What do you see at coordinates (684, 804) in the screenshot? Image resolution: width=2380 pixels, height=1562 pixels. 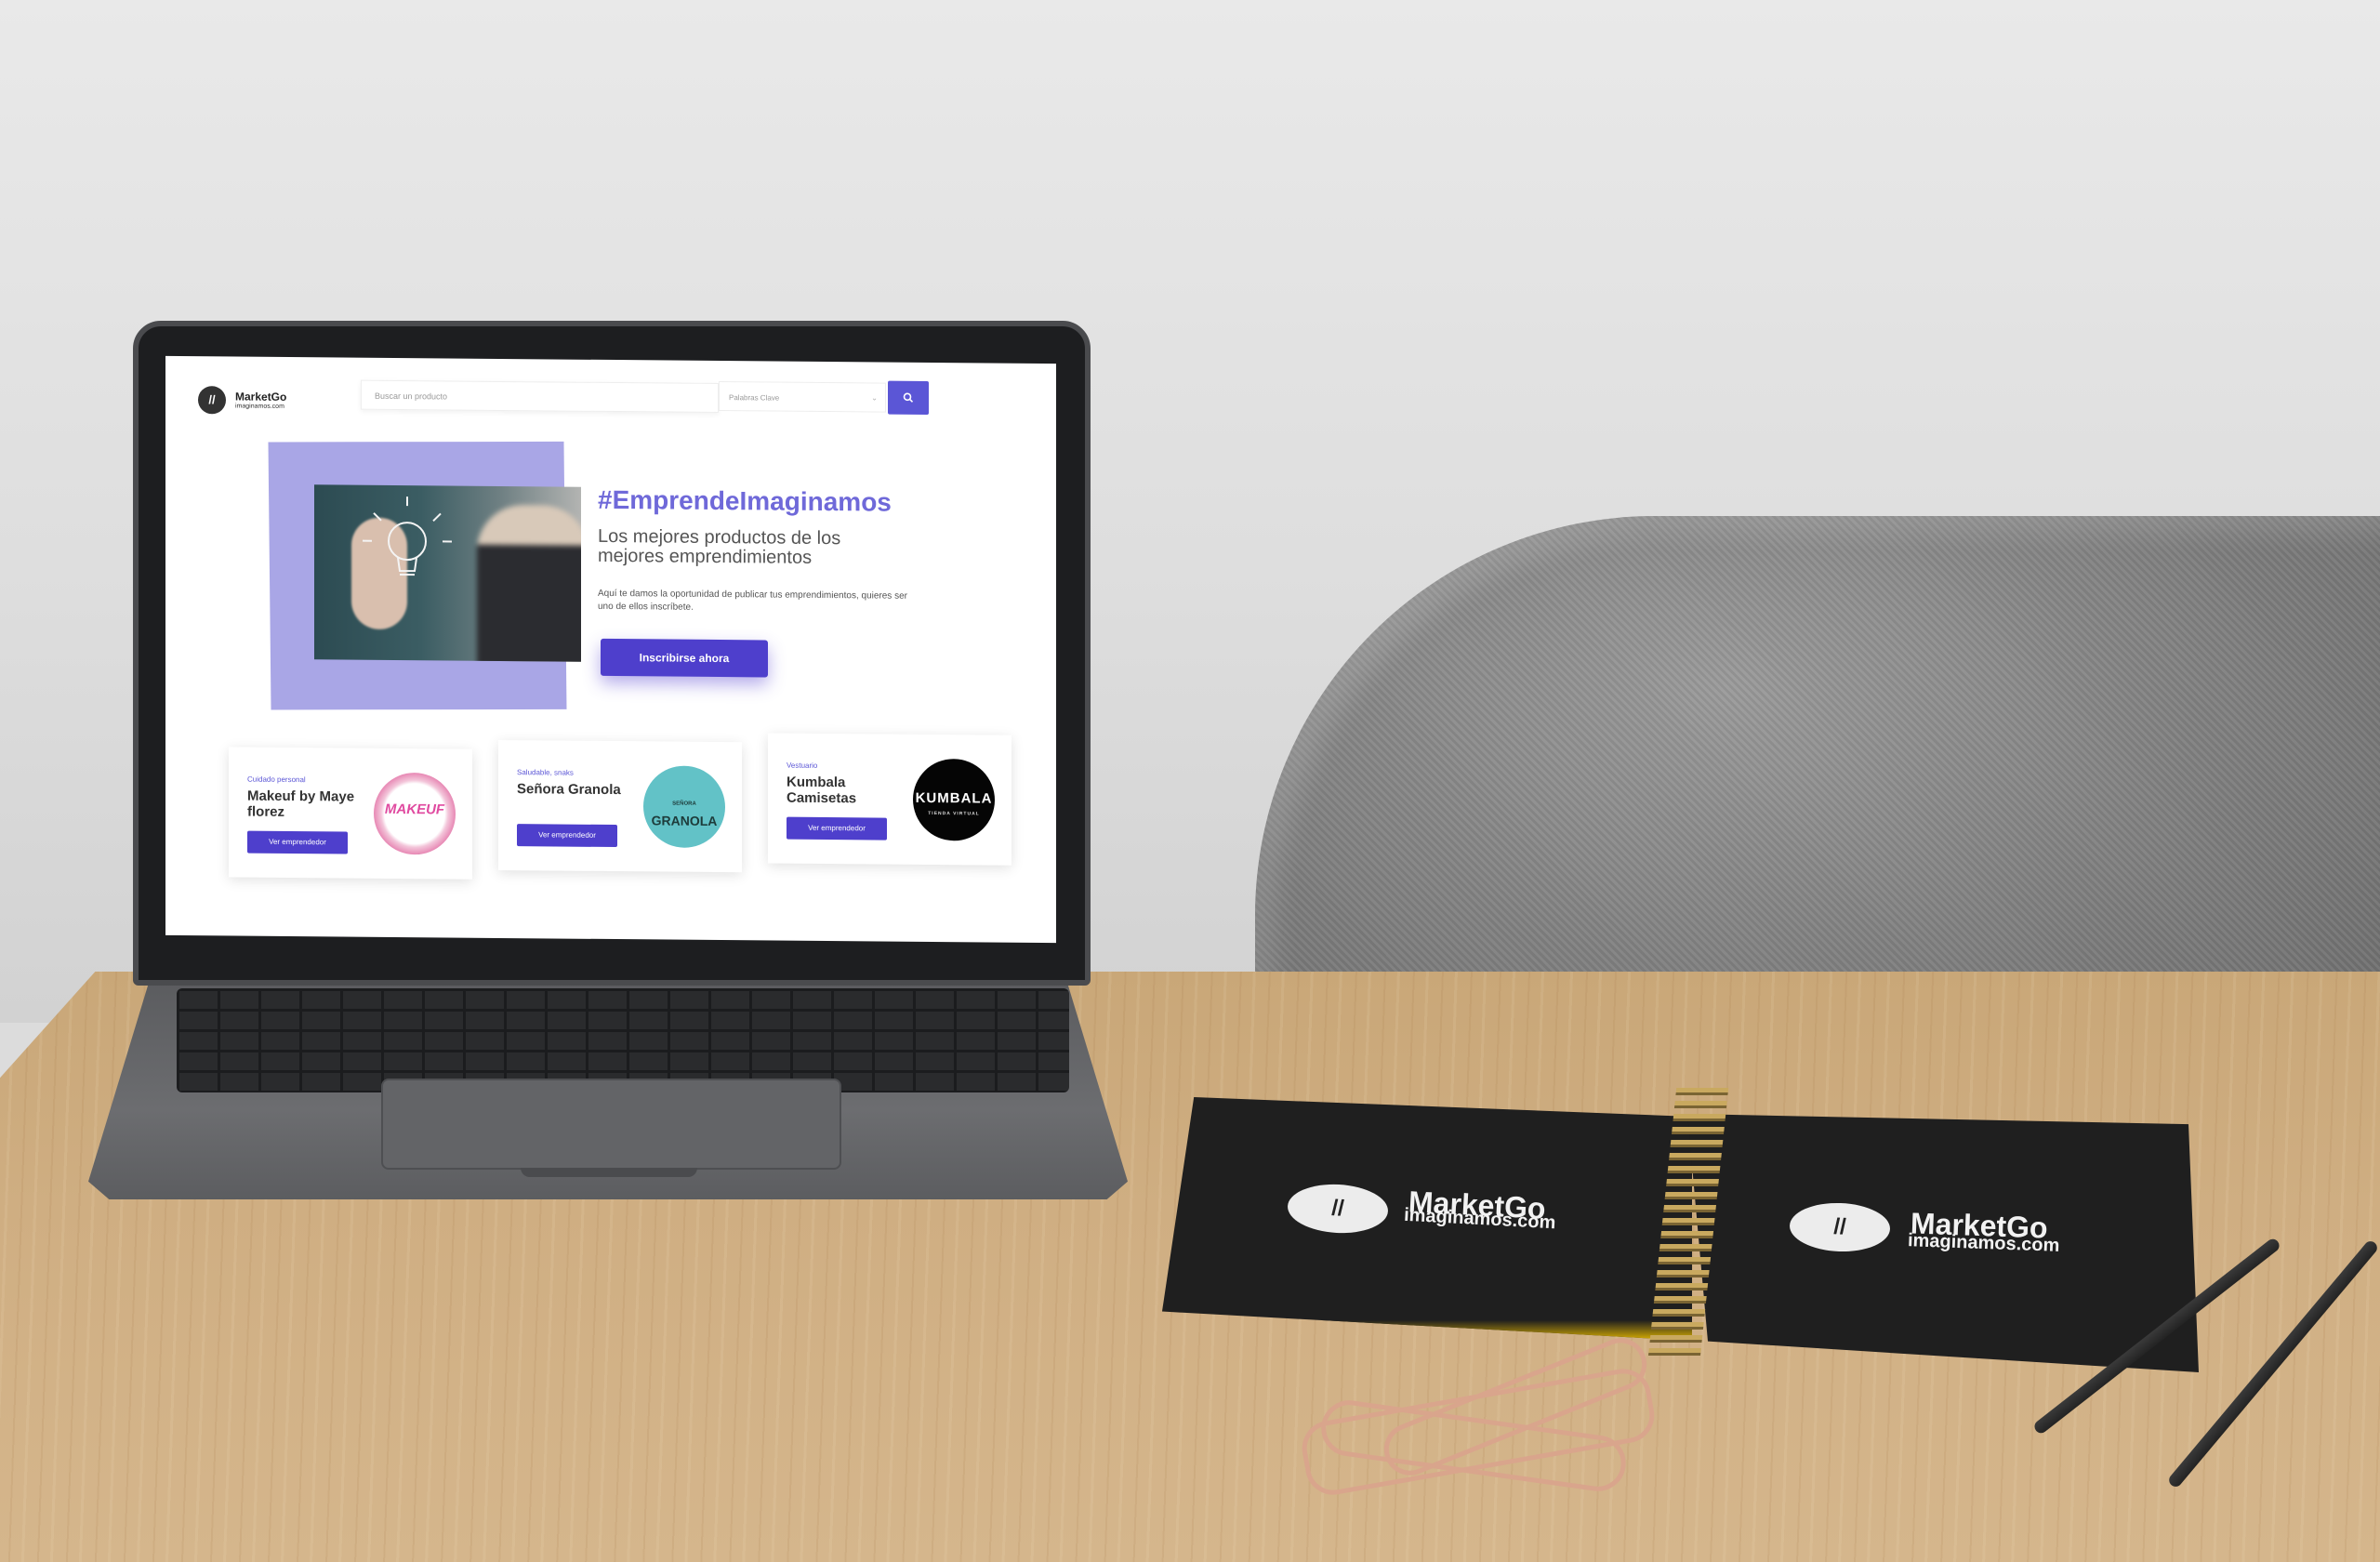 I see `granola-logo-sub: SEÑORA` at bounding box center [684, 804].